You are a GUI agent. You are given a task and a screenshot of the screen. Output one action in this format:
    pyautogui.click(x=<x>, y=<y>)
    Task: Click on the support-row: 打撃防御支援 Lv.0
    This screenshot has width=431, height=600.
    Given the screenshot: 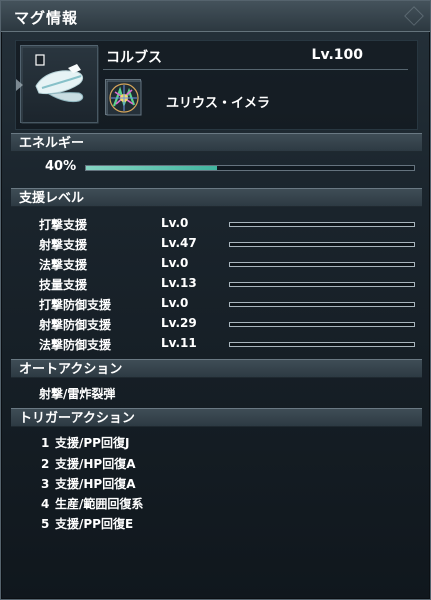 What is the action you would take?
    pyautogui.click(x=216, y=305)
    